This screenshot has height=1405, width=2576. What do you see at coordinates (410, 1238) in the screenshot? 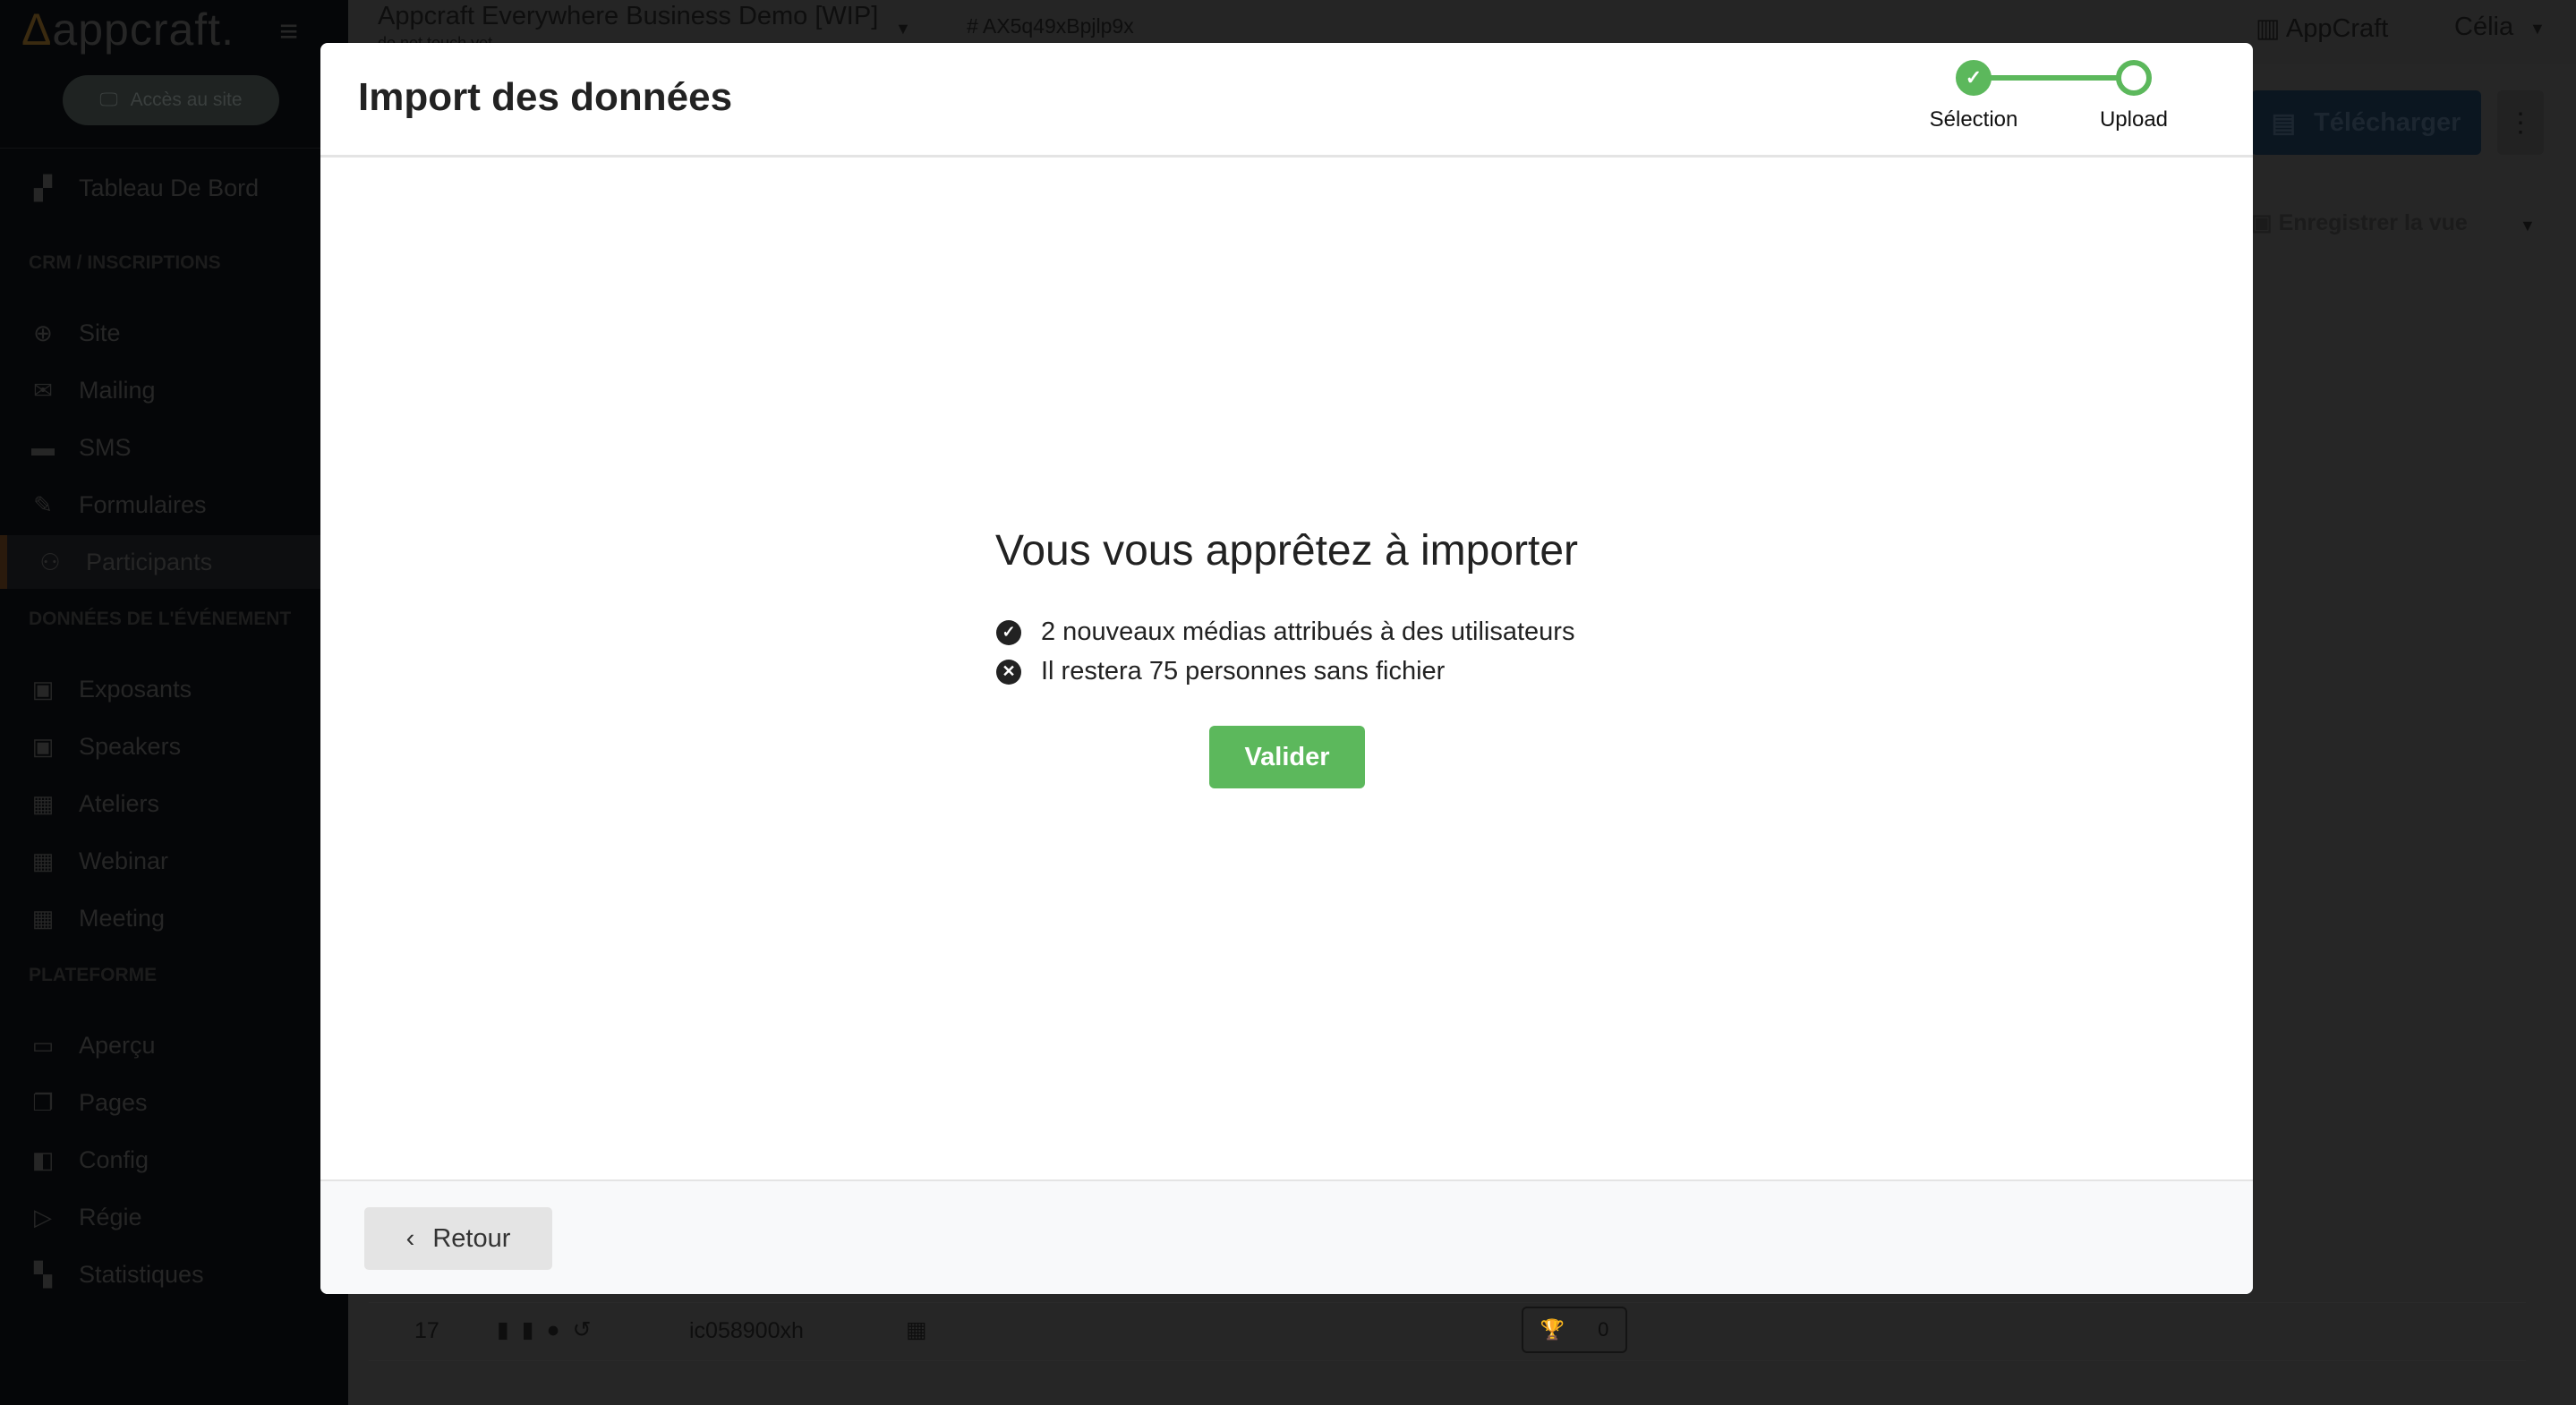
I see `chevron-left-icon: ‹` at bounding box center [410, 1238].